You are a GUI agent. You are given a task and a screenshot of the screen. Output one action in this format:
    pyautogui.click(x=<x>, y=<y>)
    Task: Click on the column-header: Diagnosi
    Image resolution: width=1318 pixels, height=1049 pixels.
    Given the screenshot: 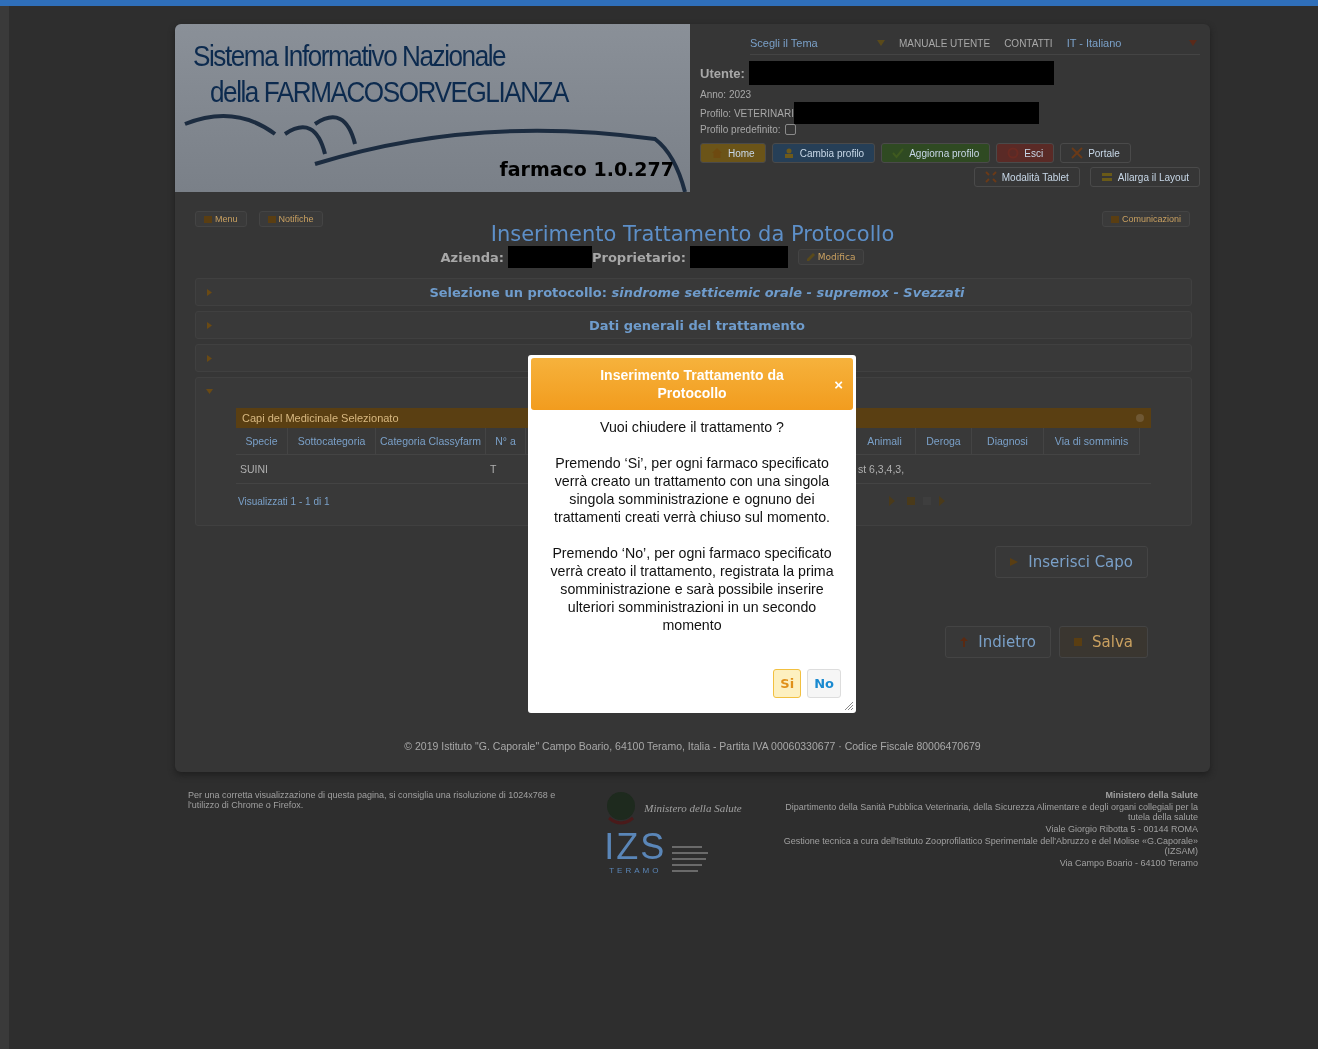 What is the action you would take?
    pyautogui.click(x=1008, y=441)
    